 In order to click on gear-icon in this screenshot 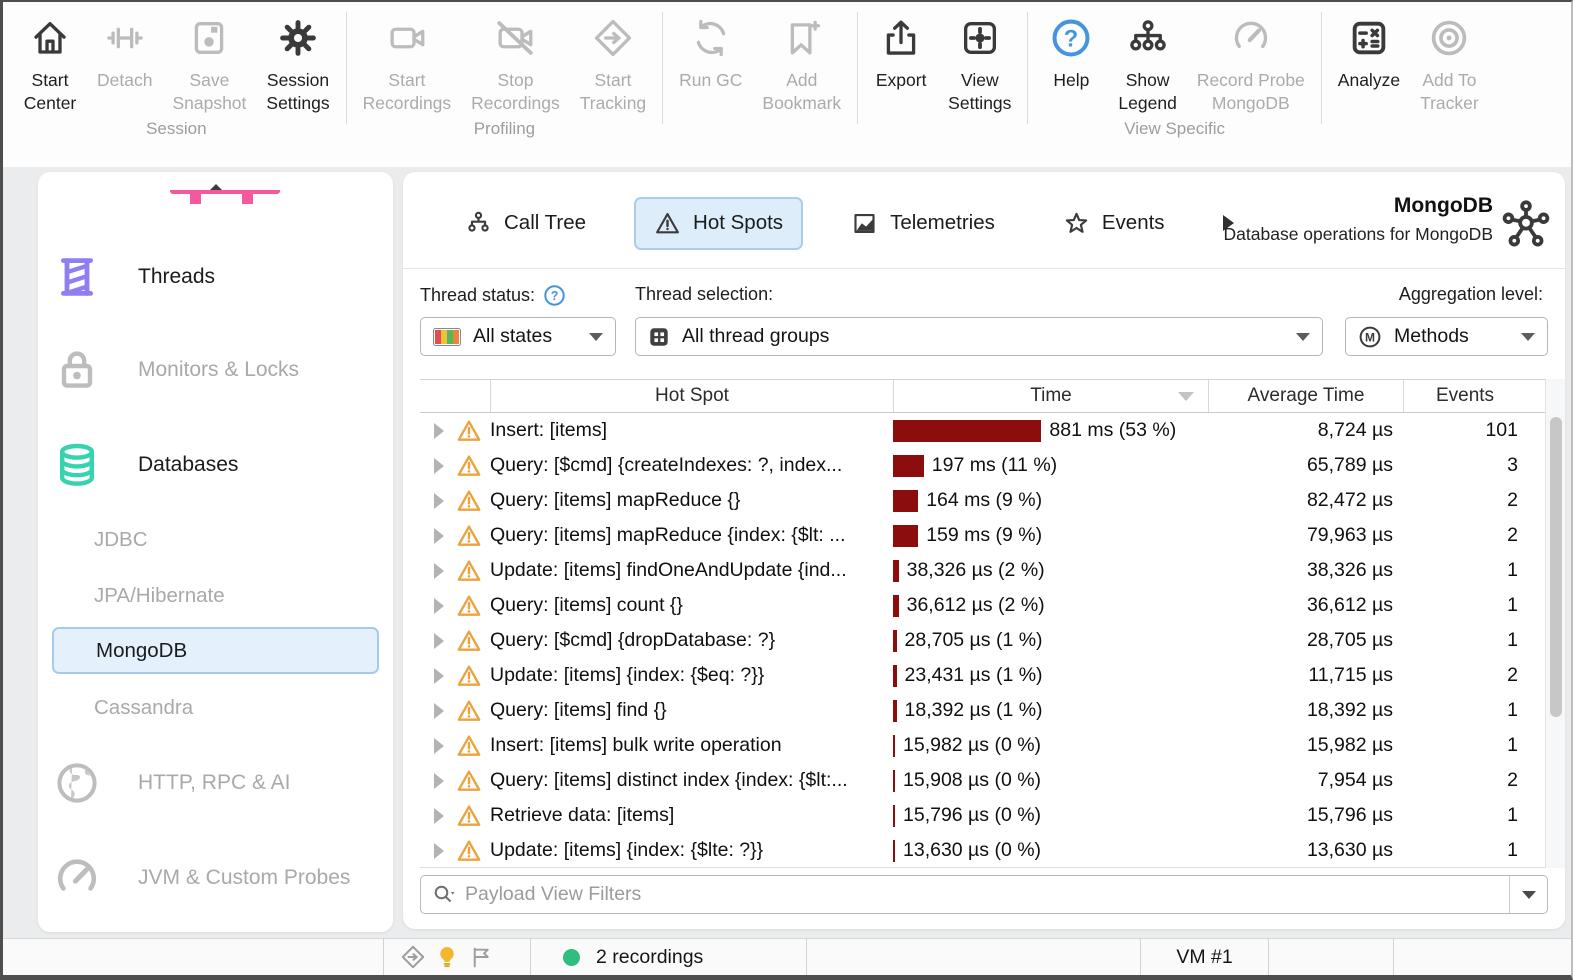, I will do `click(298, 38)`.